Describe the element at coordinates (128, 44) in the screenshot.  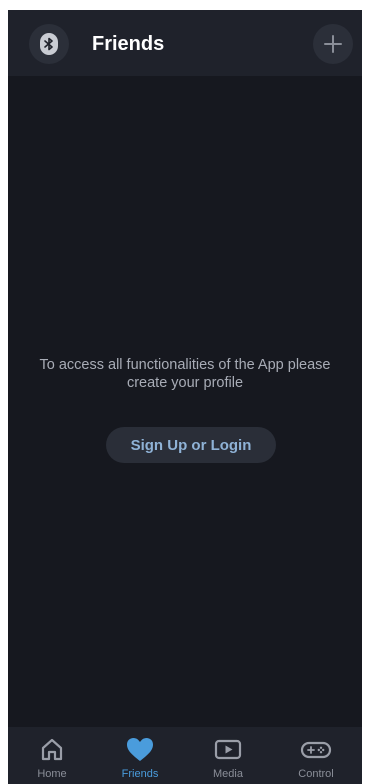
I see `page-title: Friends` at that location.